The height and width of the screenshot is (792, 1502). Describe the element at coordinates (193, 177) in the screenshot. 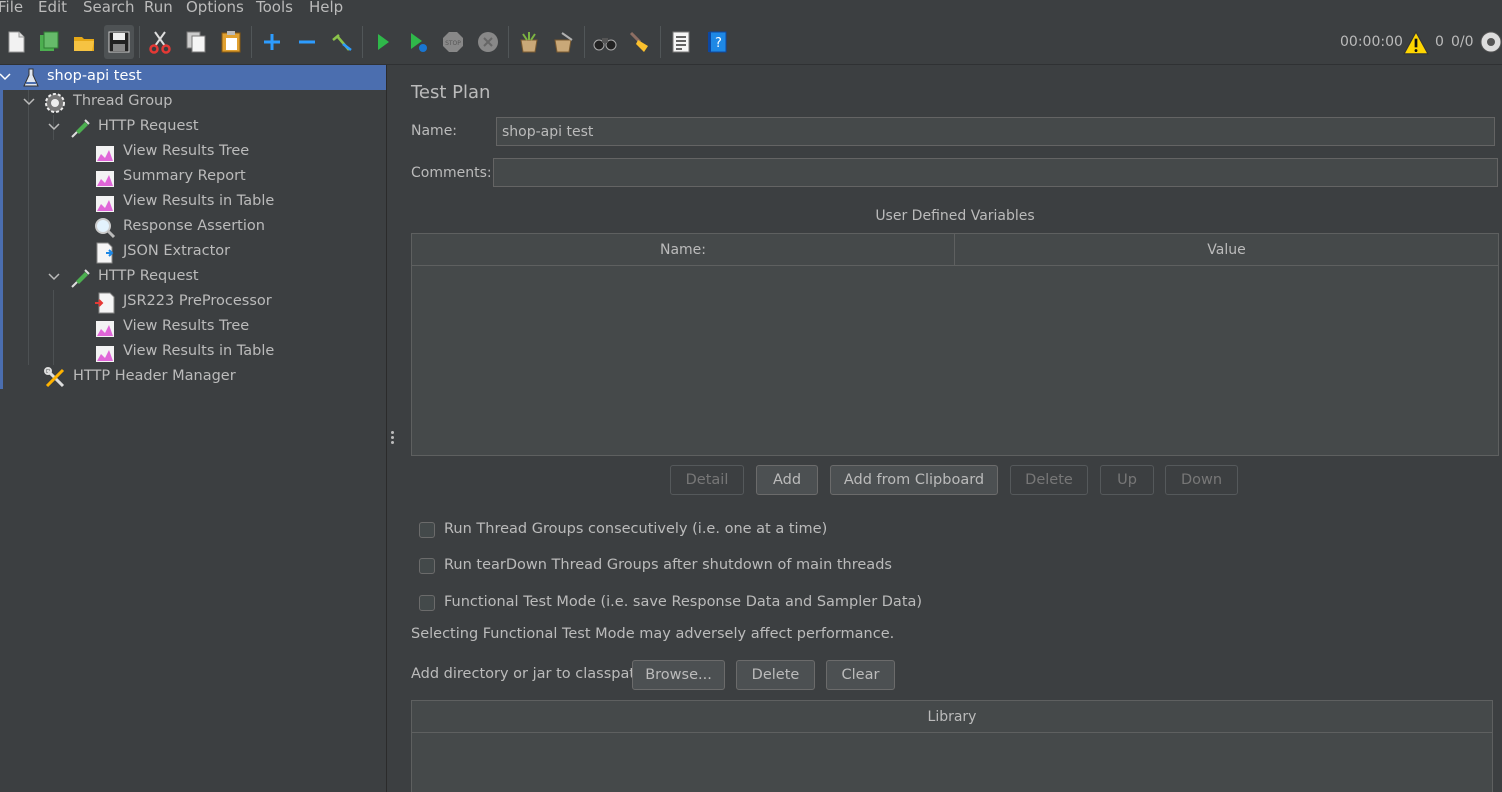

I see `tree-node-summary-report: Summary Report` at that location.